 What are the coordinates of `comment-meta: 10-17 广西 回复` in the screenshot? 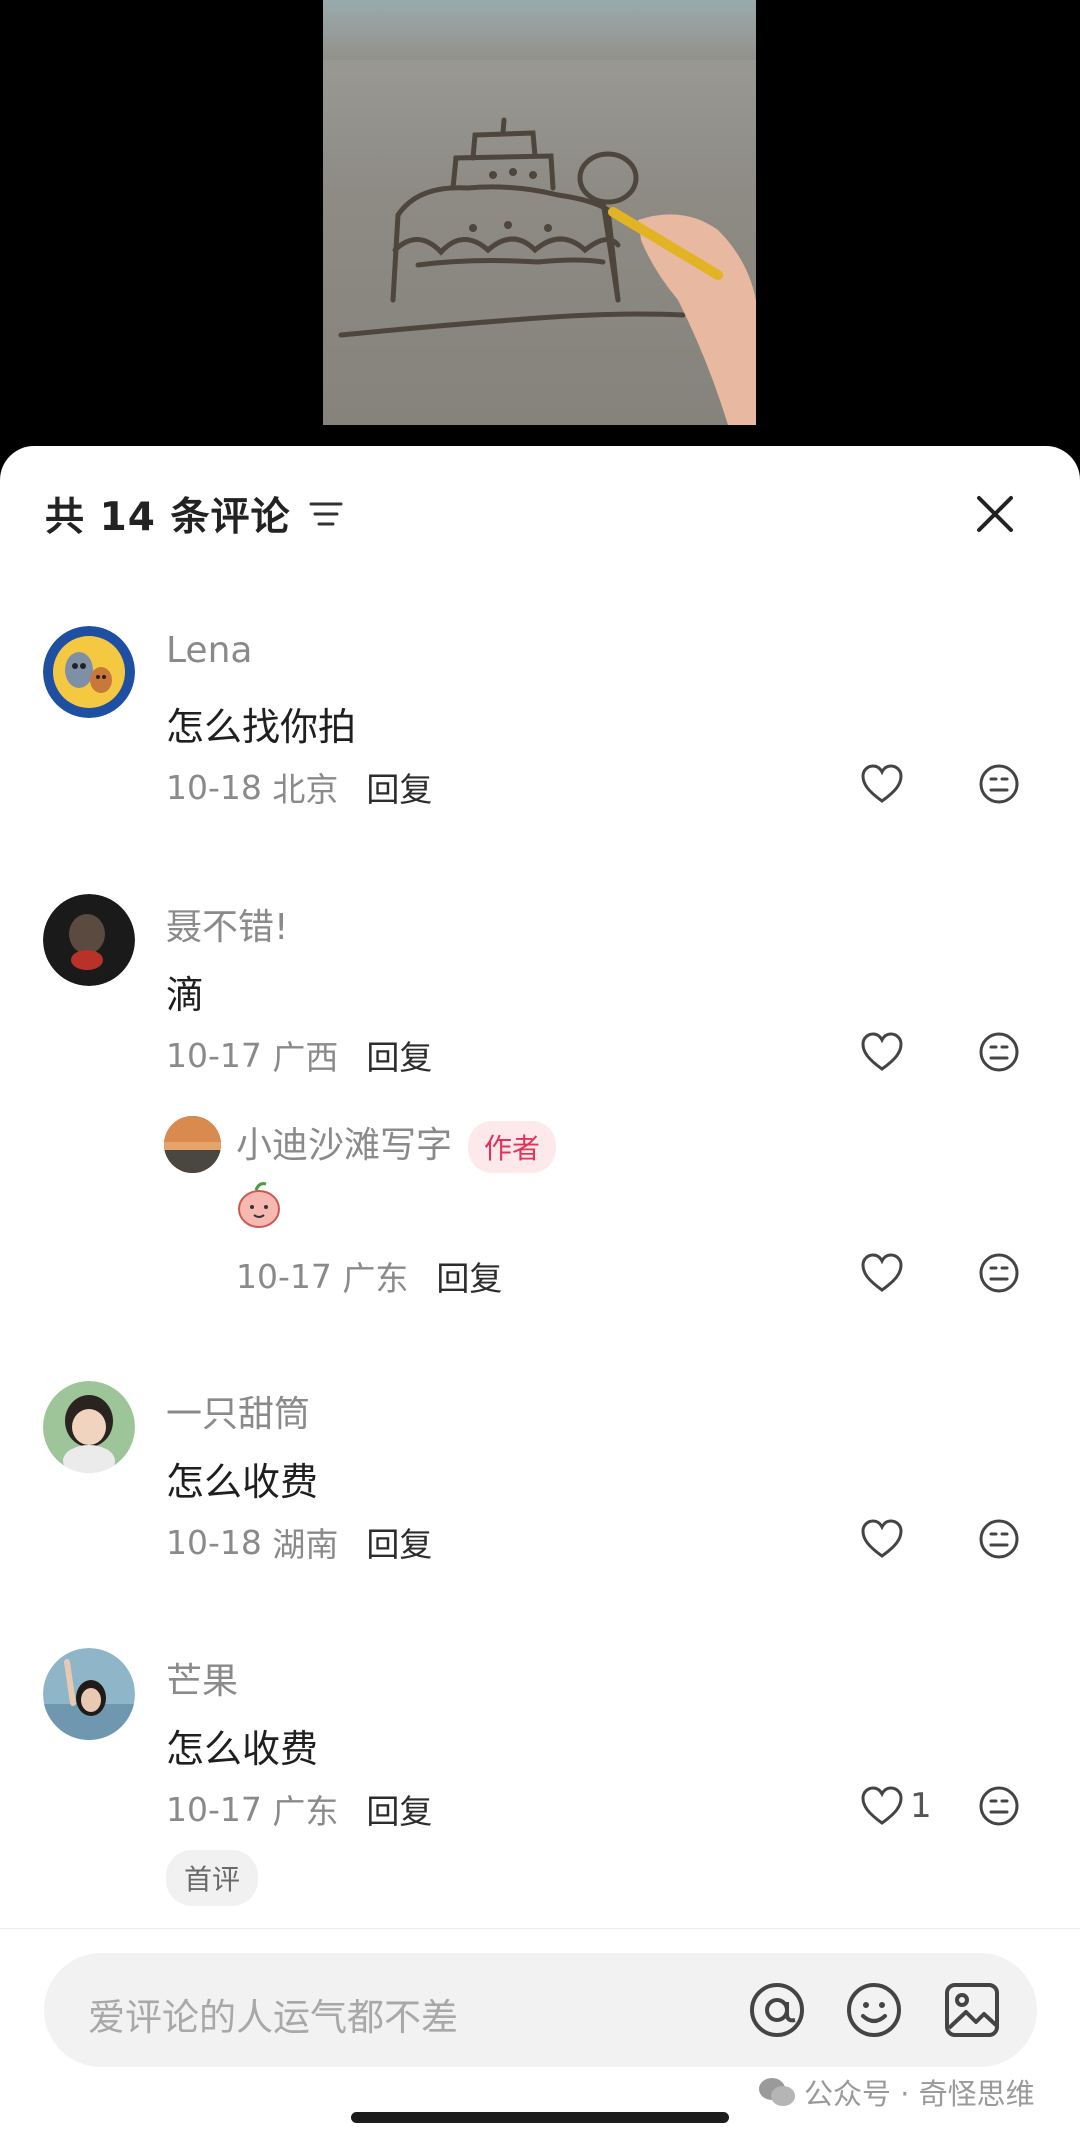 It's located at (299, 1055).